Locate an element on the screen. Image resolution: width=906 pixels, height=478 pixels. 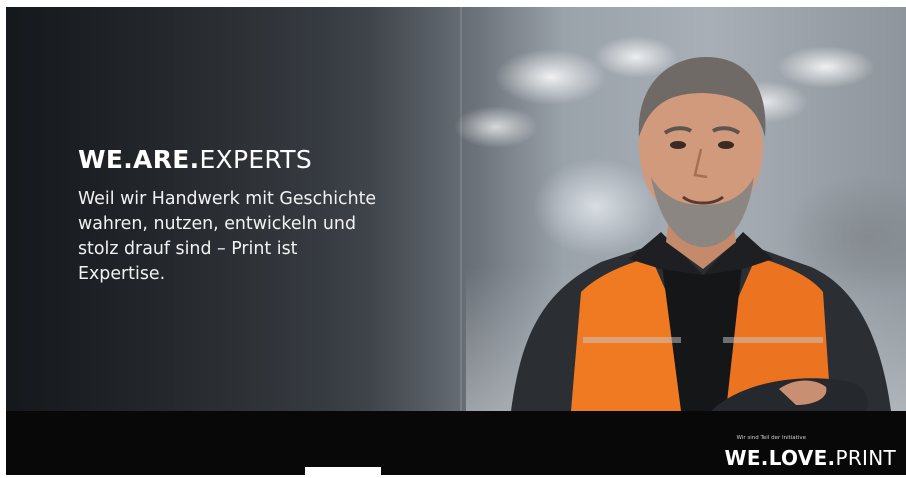
headline: WE.ARE.EXPERTS is located at coordinates (195, 160).